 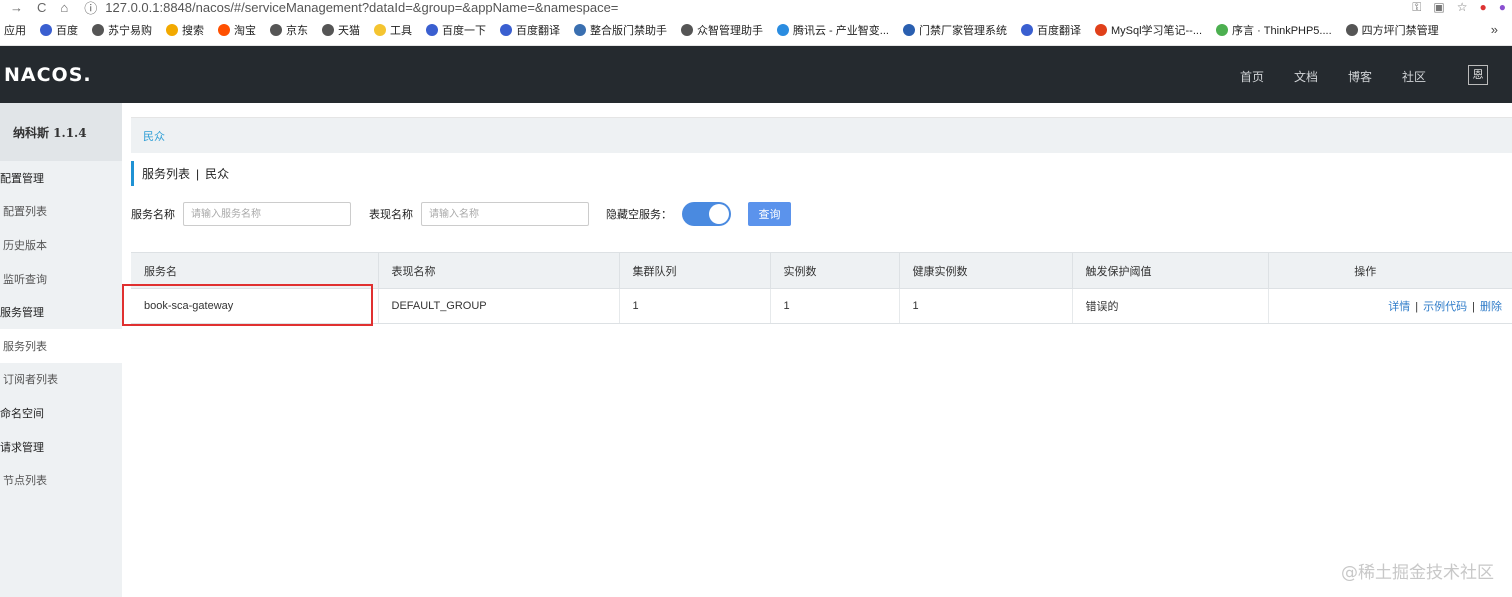 I want to click on column-header: 健康实例数, so click(x=986, y=270).